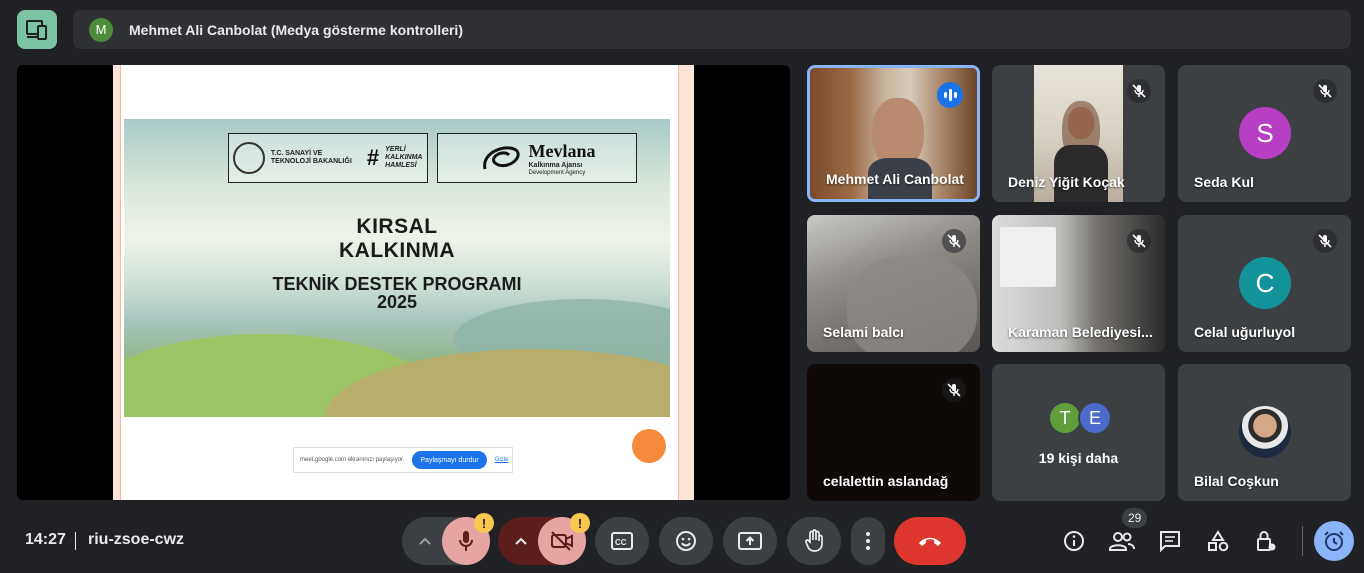 Image resolution: width=1364 pixels, height=573 pixels. I want to click on audio-options-button, so click(425, 541).